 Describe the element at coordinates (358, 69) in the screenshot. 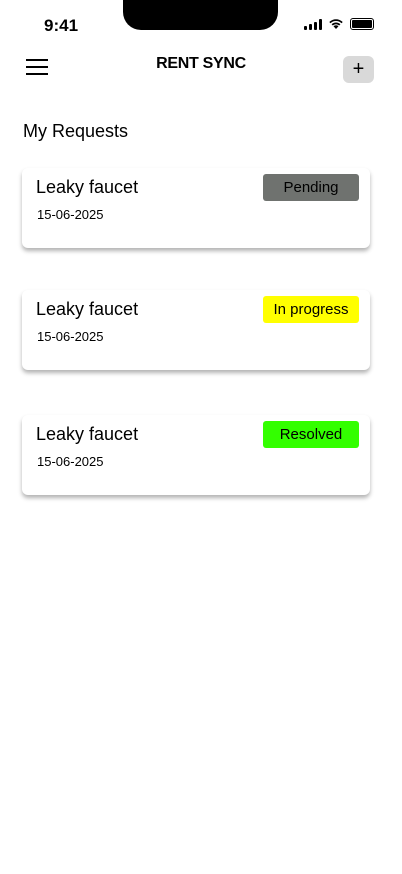

I see `add-request-button: +` at that location.